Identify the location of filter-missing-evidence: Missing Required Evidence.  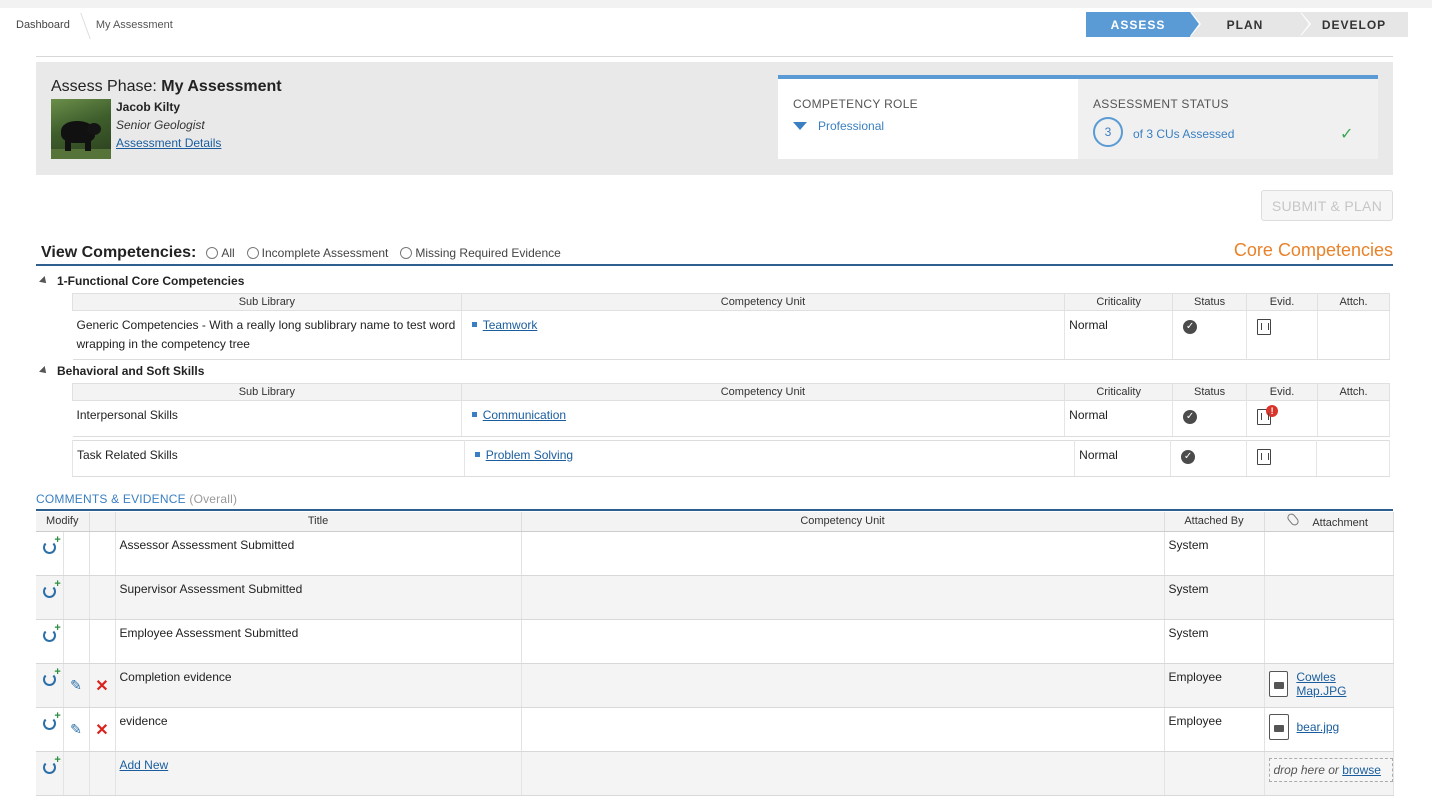
(480, 253).